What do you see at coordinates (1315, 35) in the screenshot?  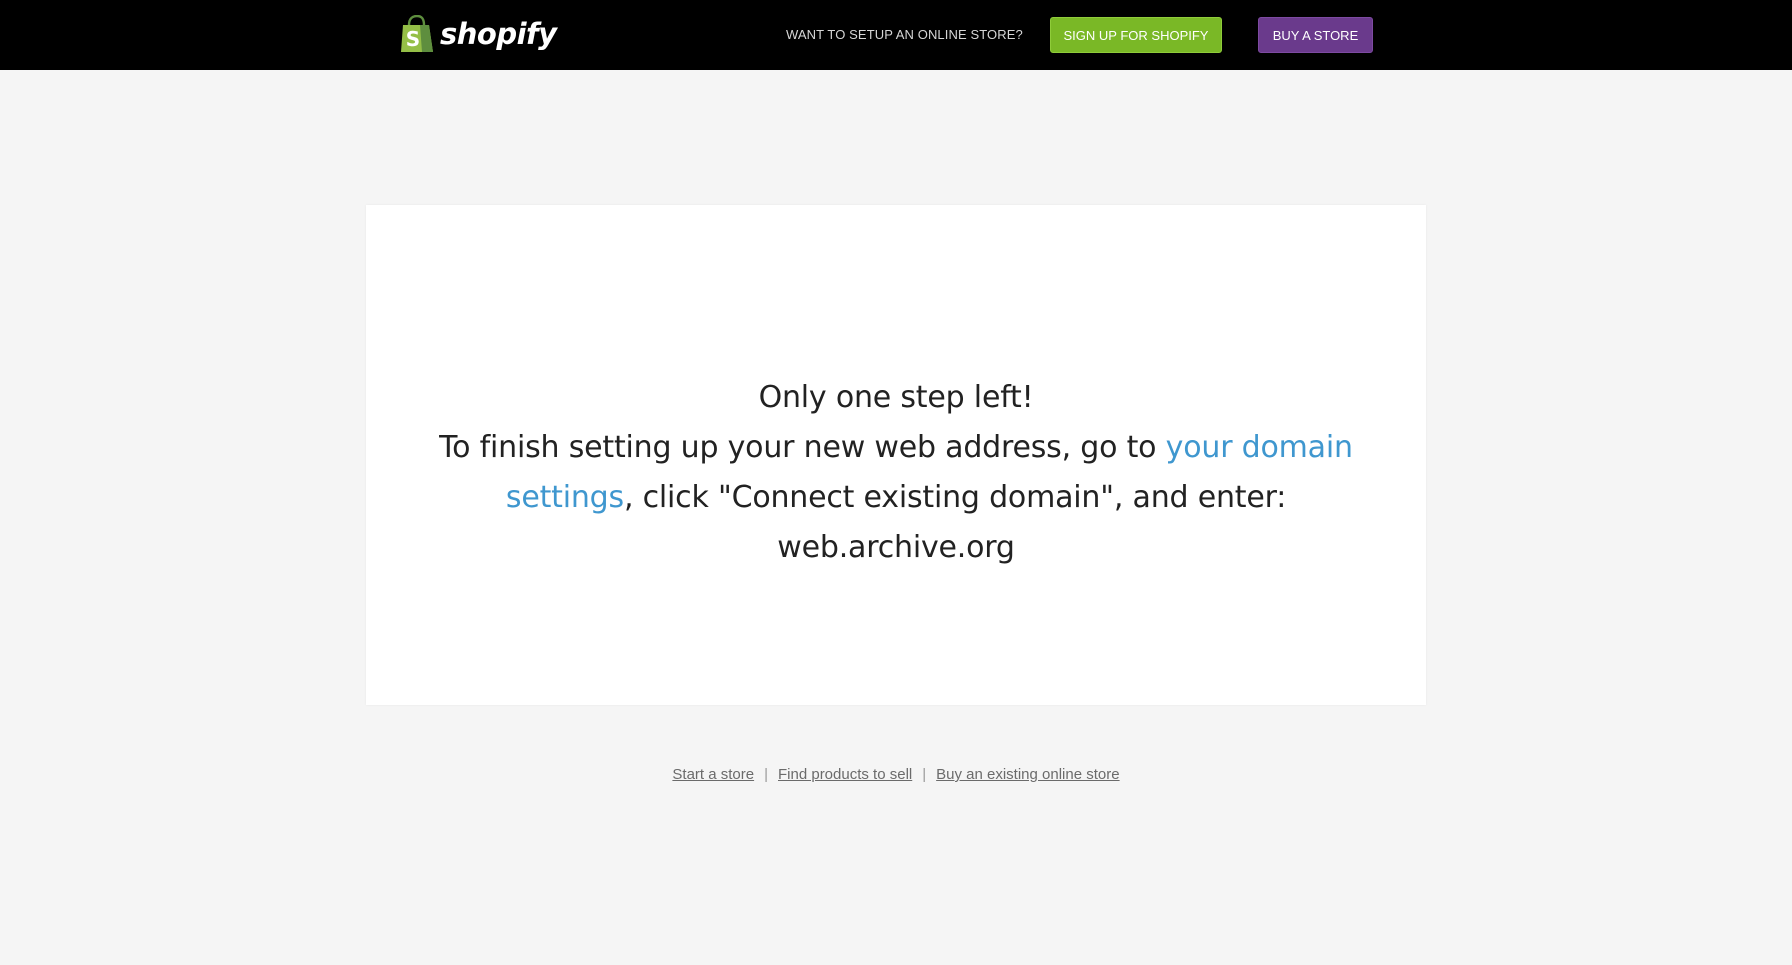 I see `buy-store-button: BUY A STORE` at bounding box center [1315, 35].